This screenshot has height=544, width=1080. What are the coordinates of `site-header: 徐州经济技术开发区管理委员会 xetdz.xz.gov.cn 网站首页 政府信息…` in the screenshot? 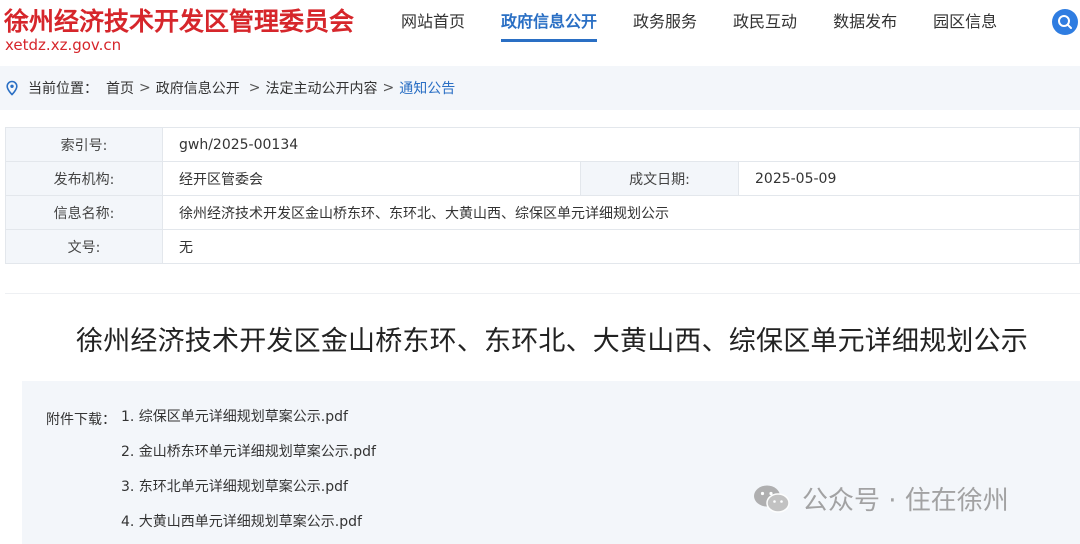 It's located at (540, 33).